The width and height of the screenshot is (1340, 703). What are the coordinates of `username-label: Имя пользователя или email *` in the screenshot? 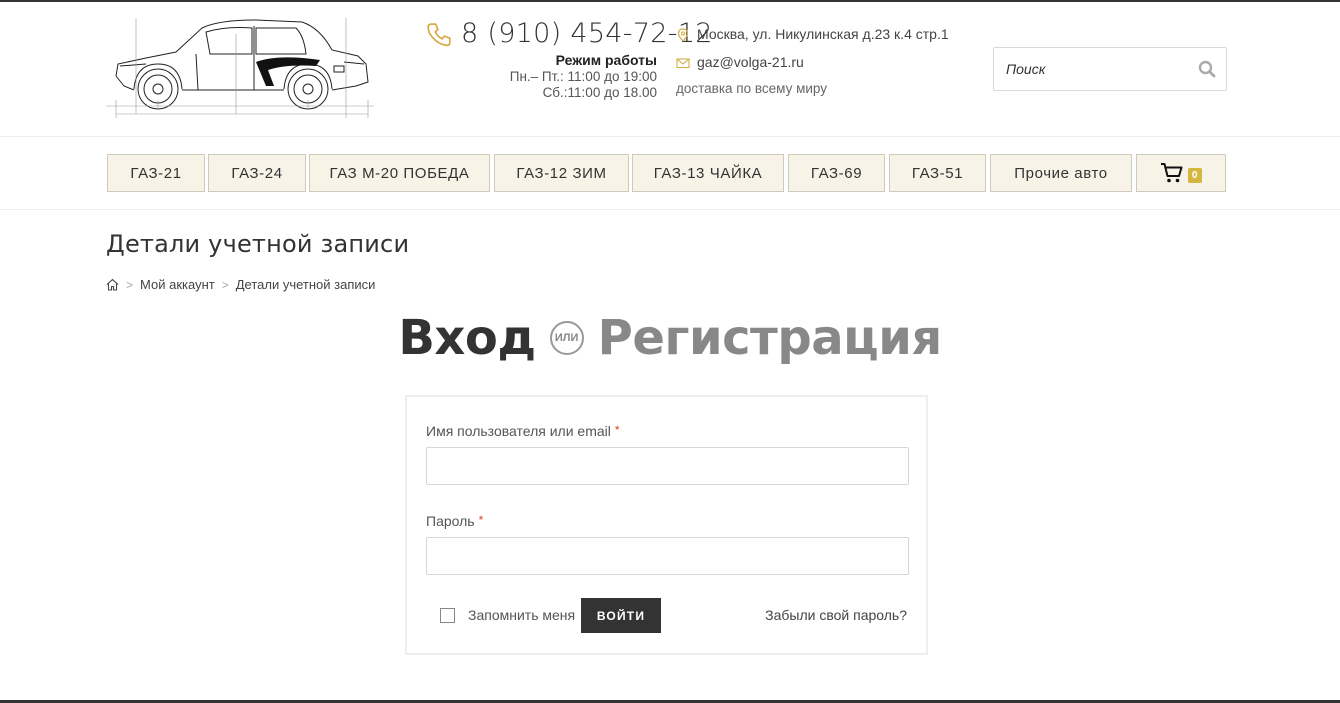 It's located at (523, 431).